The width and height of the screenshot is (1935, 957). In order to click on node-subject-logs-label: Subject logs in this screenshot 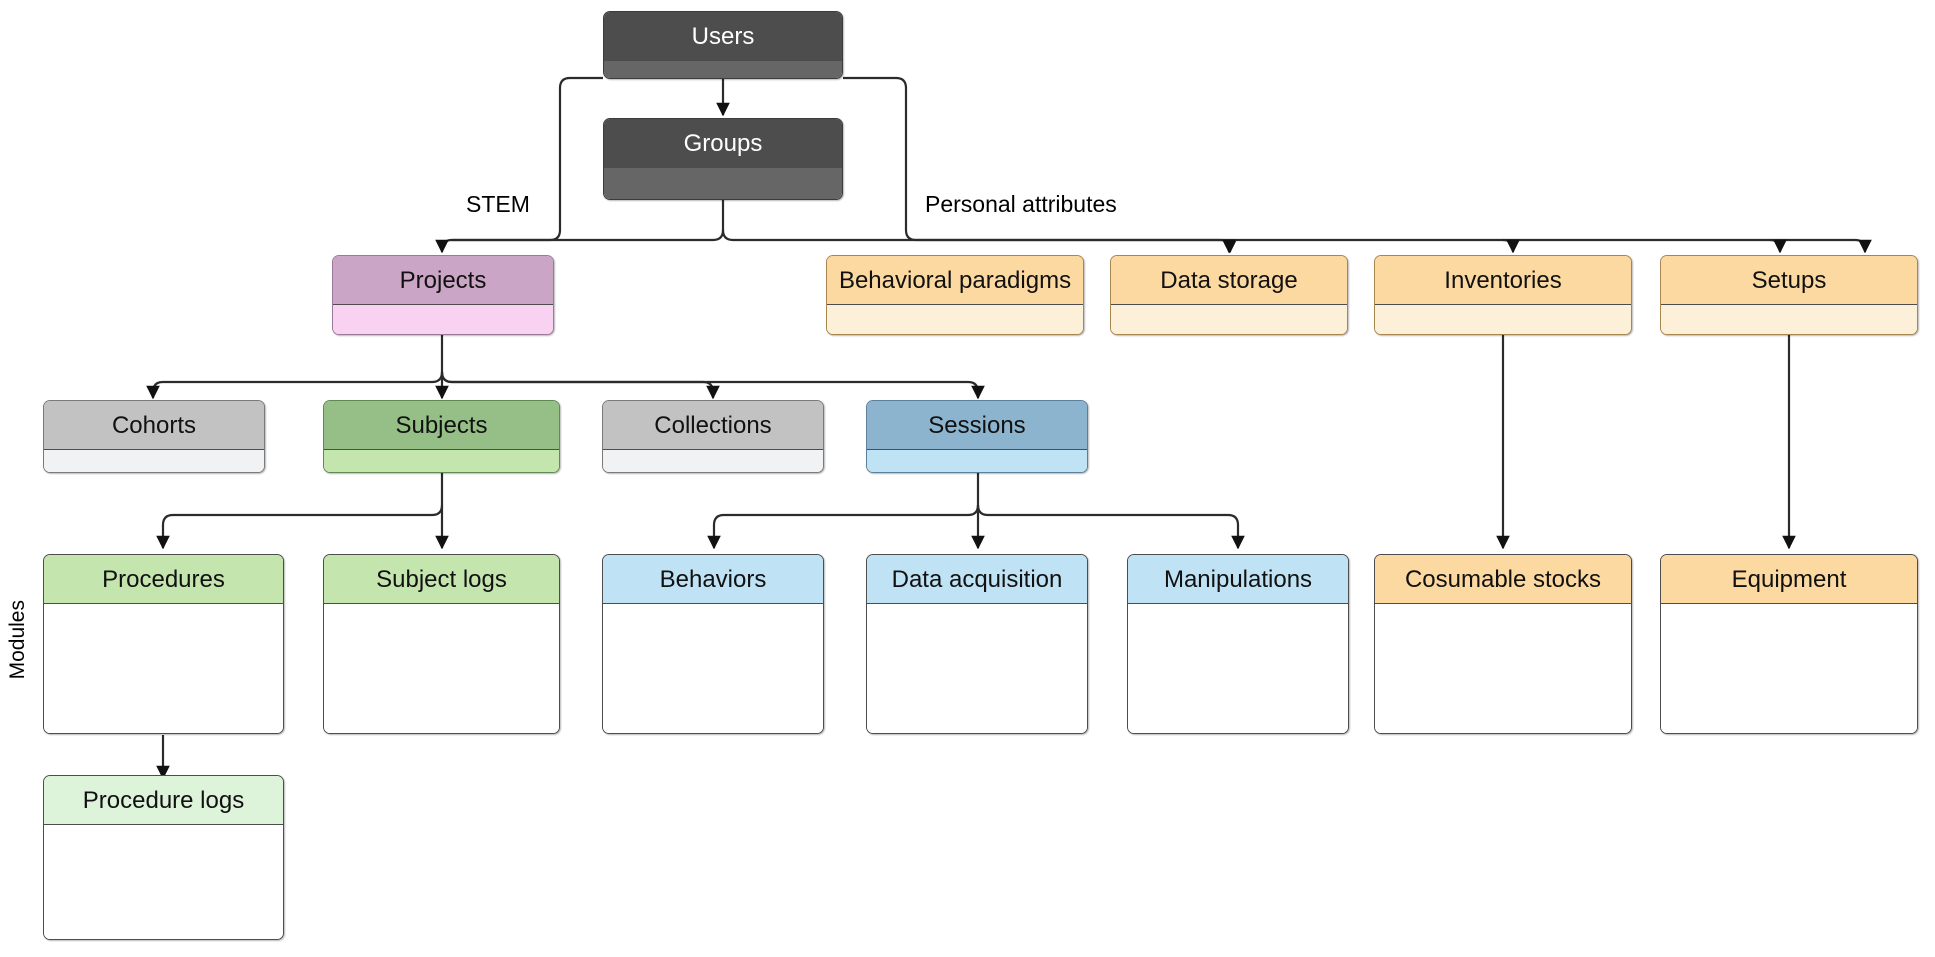, I will do `click(441, 579)`.